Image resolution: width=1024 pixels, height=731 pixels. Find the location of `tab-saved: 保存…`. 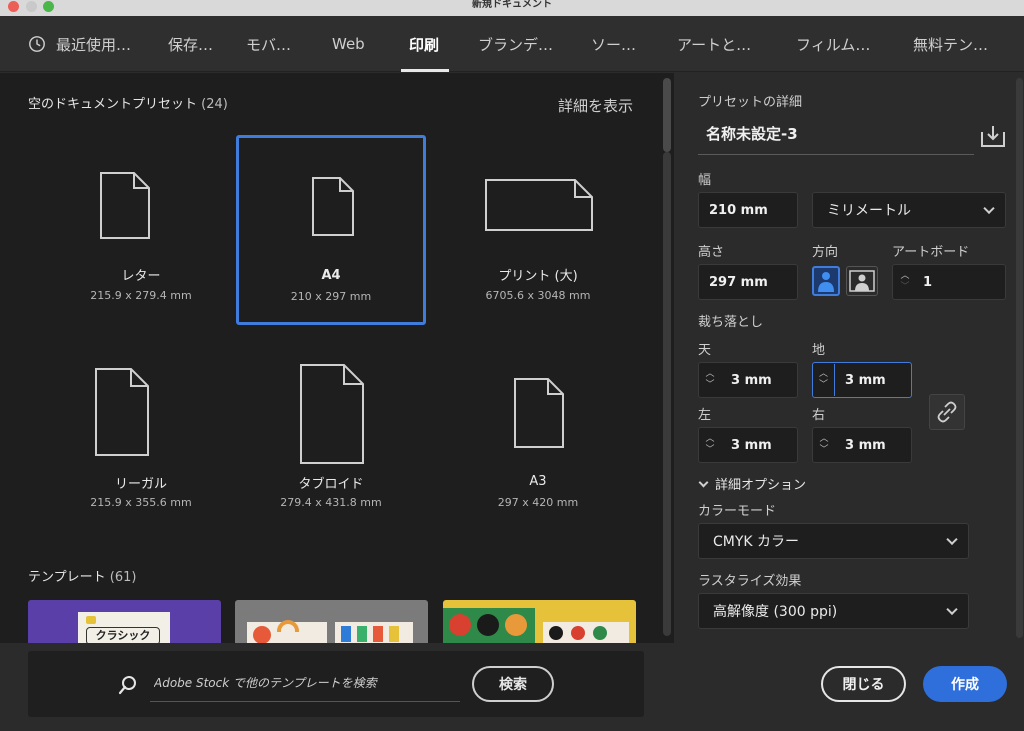

tab-saved: 保存… is located at coordinates (190, 44).